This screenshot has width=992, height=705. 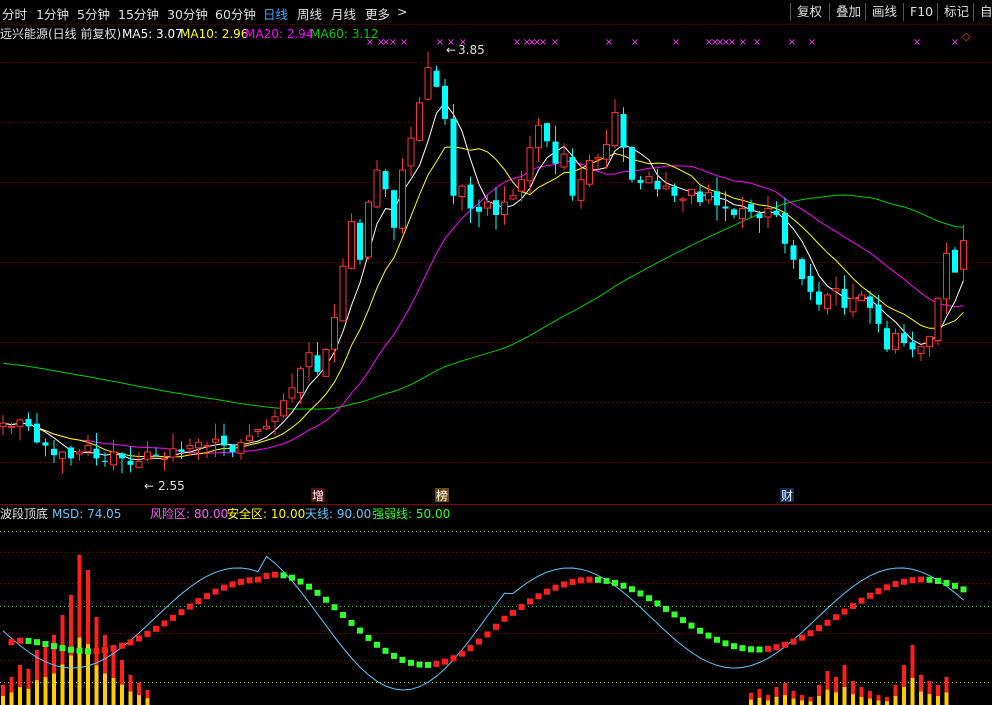 I want to click on custom-button: 自, so click(x=982, y=12).